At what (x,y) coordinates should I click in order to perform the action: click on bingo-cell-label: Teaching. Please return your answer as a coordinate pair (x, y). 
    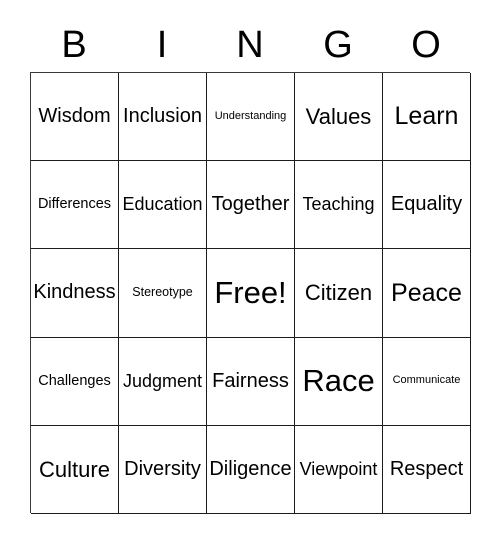
    Looking at the image, I should click on (338, 204).